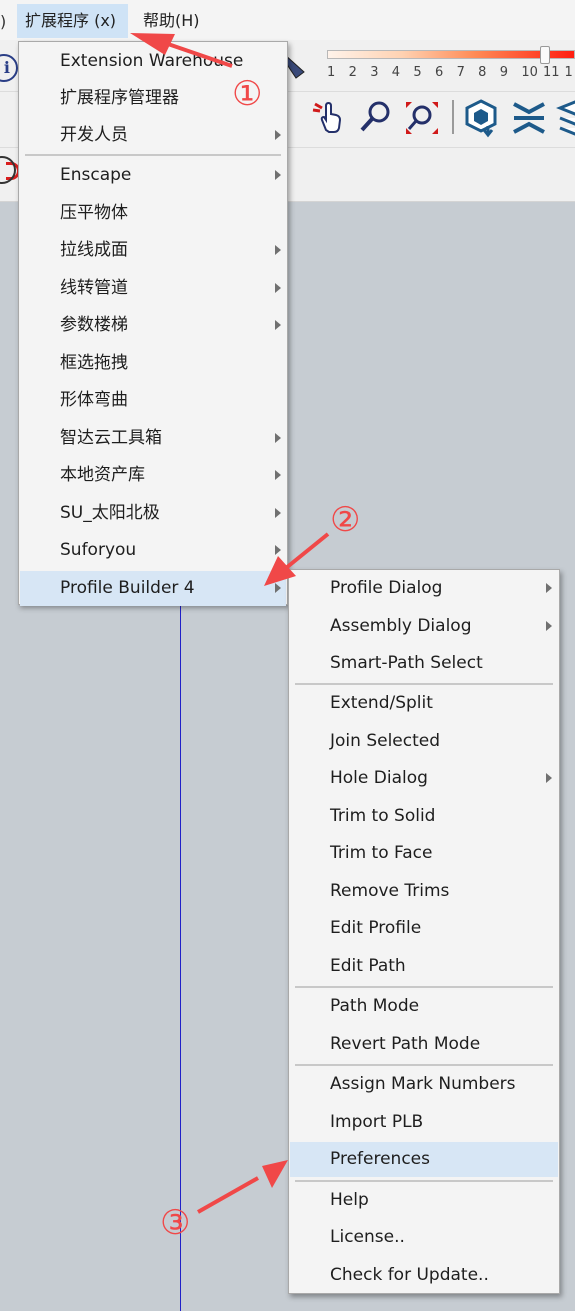  What do you see at coordinates (385, 741) in the screenshot?
I see `menu-item-label: Join Selected` at bounding box center [385, 741].